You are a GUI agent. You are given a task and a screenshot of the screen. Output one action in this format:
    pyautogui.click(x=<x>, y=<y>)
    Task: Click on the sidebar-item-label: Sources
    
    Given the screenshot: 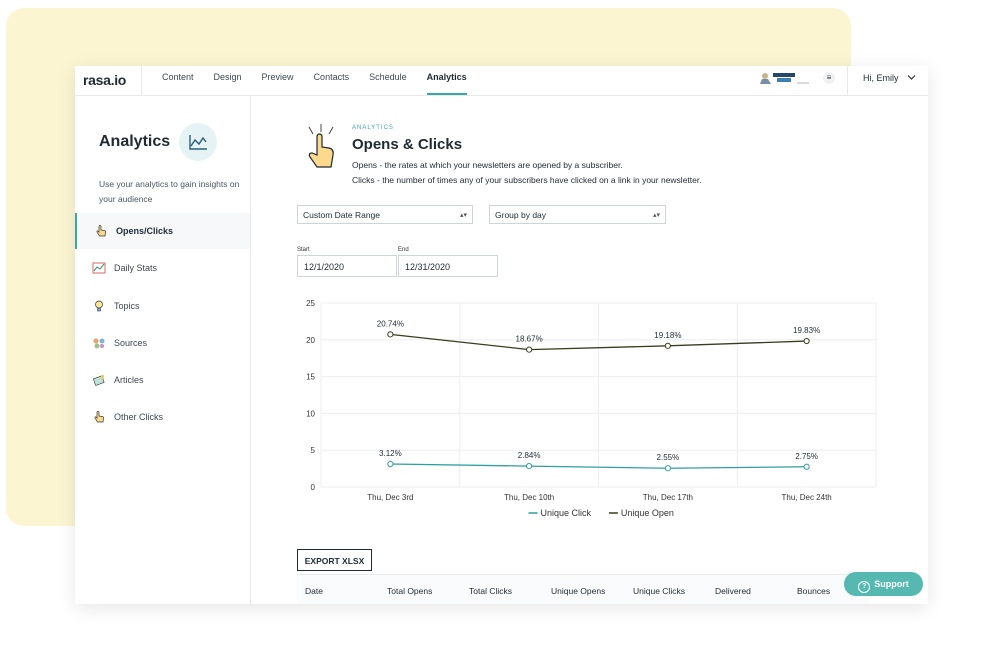 What is the action you would take?
    pyautogui.click(x=131, y=343)
    